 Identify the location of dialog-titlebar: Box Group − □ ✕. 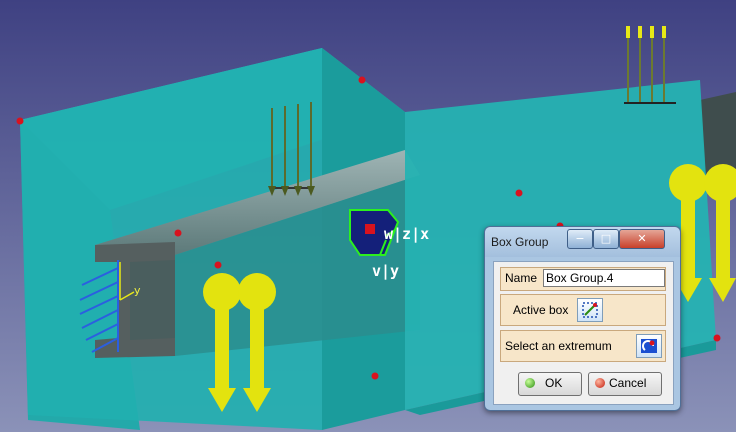
(582, 242).